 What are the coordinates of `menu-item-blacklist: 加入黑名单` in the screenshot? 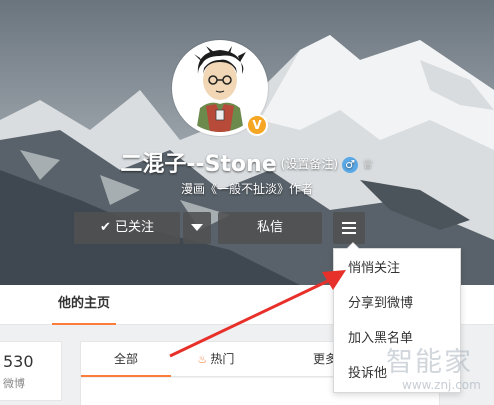 It's located at (380, 339).